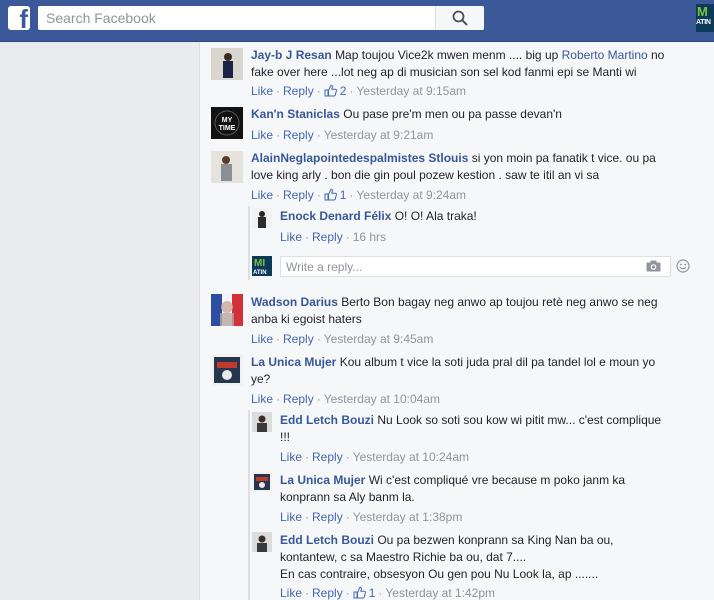 The image size is (714, 600). Describe the element at coordinates (379, 339) in the screenshot. I see `timestamp: Yesterday at 9:45am` at that location.